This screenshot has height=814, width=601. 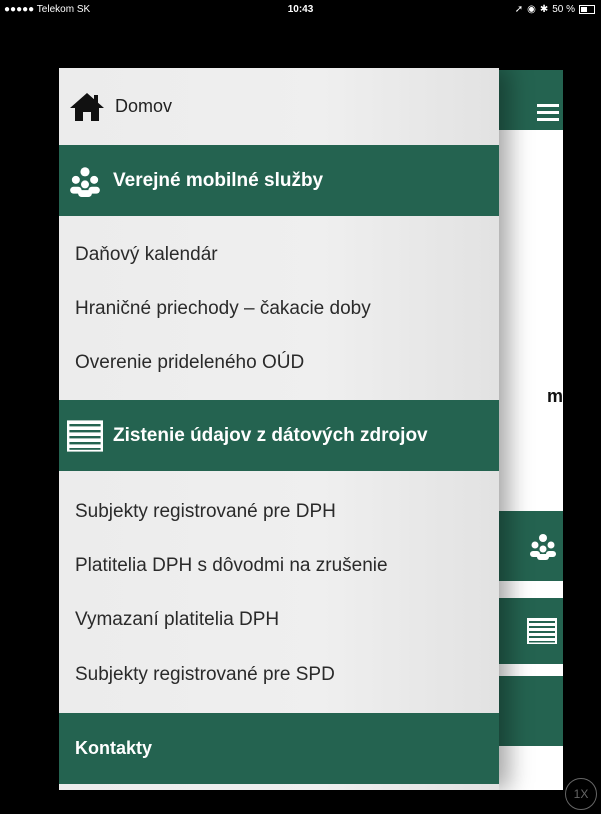 What do you see at coordinates (114, 748) in the screenshot?
I see `section-title: Kontakty` at bounding box center [114, 748].